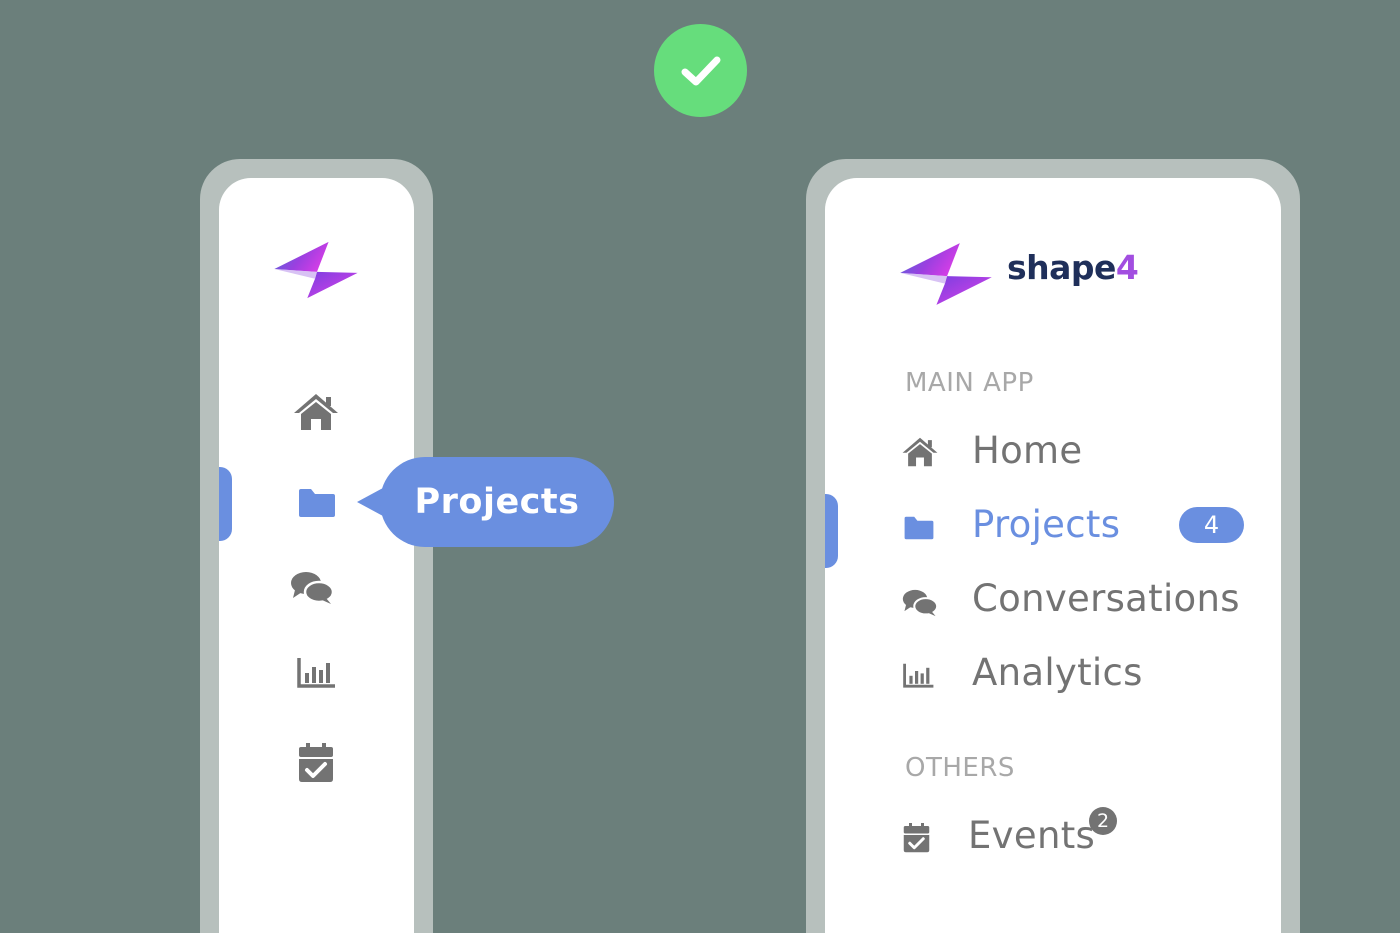 Image resolution: width=1400 pixels, height=933 pixels. Describe the element at coordinates (1073, 267) in the screenshot. I see `brand-name: shape4` at that location.